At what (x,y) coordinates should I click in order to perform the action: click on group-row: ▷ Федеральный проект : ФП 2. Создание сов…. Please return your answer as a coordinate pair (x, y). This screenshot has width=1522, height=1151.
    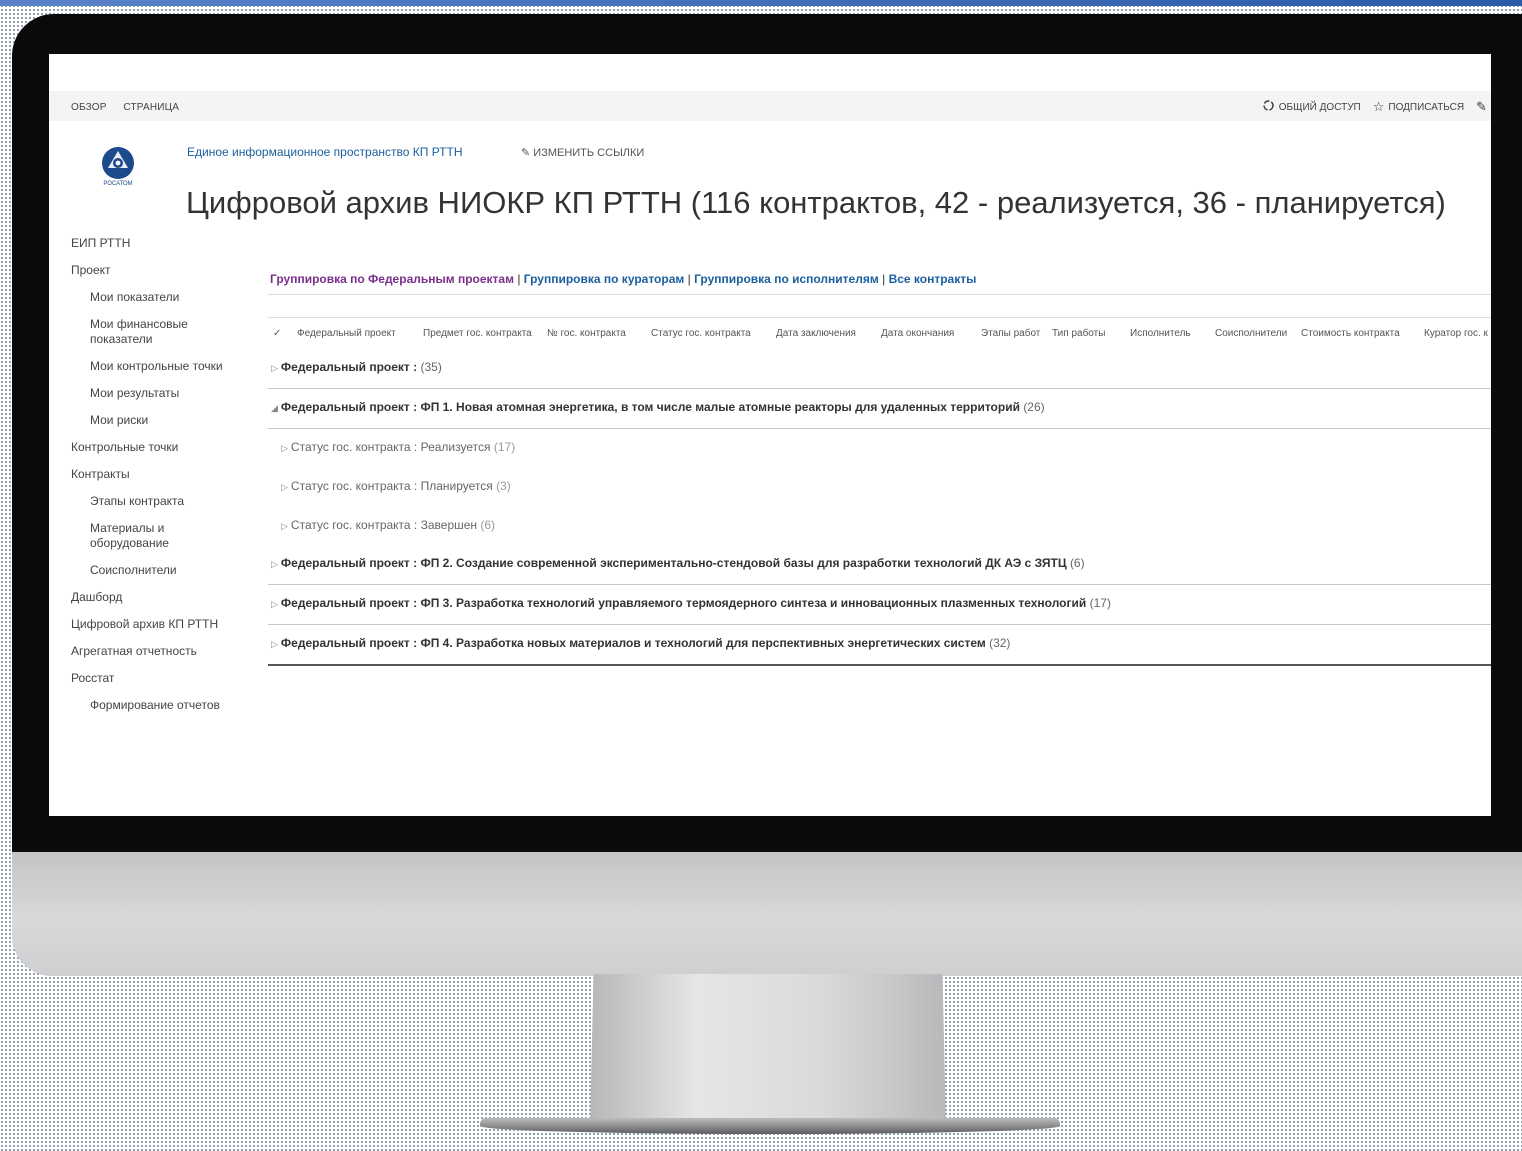
    Looking at the image, I should click on (879, 564).